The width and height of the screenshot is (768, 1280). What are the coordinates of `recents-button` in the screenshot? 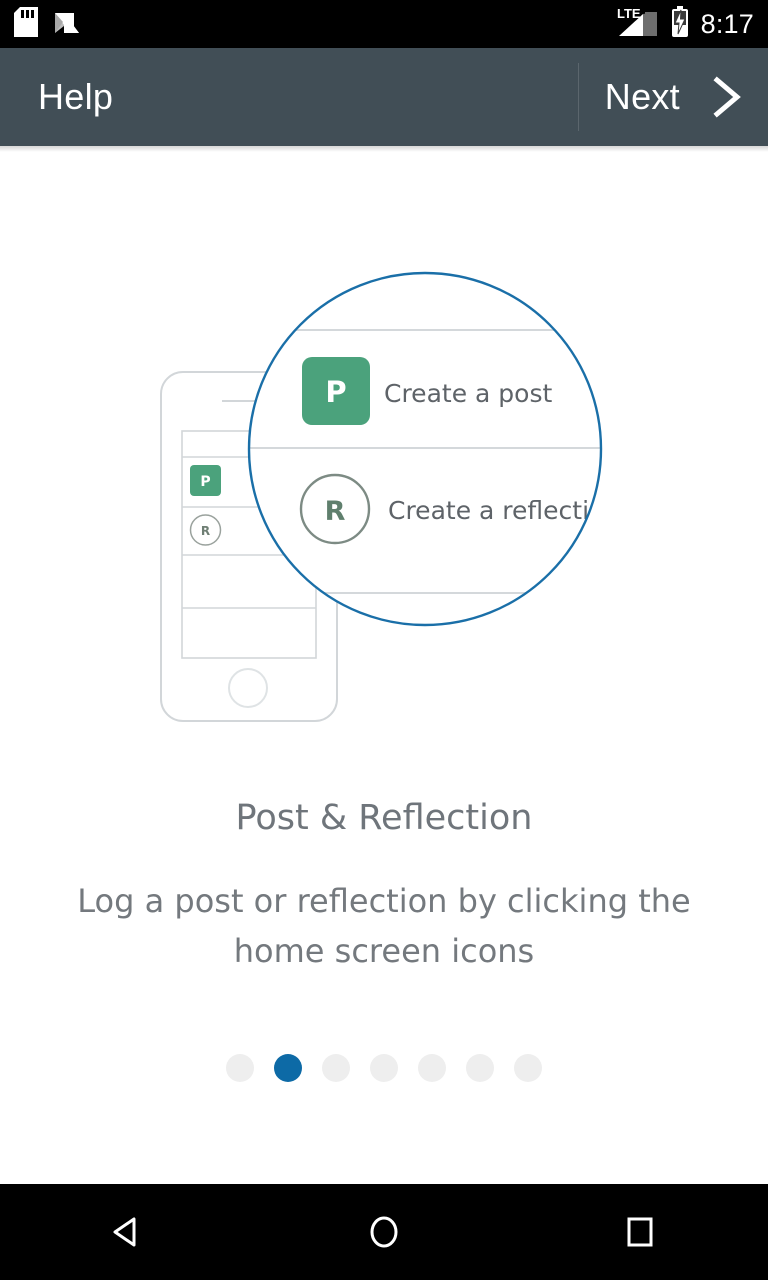 It's located at (640, 1232).